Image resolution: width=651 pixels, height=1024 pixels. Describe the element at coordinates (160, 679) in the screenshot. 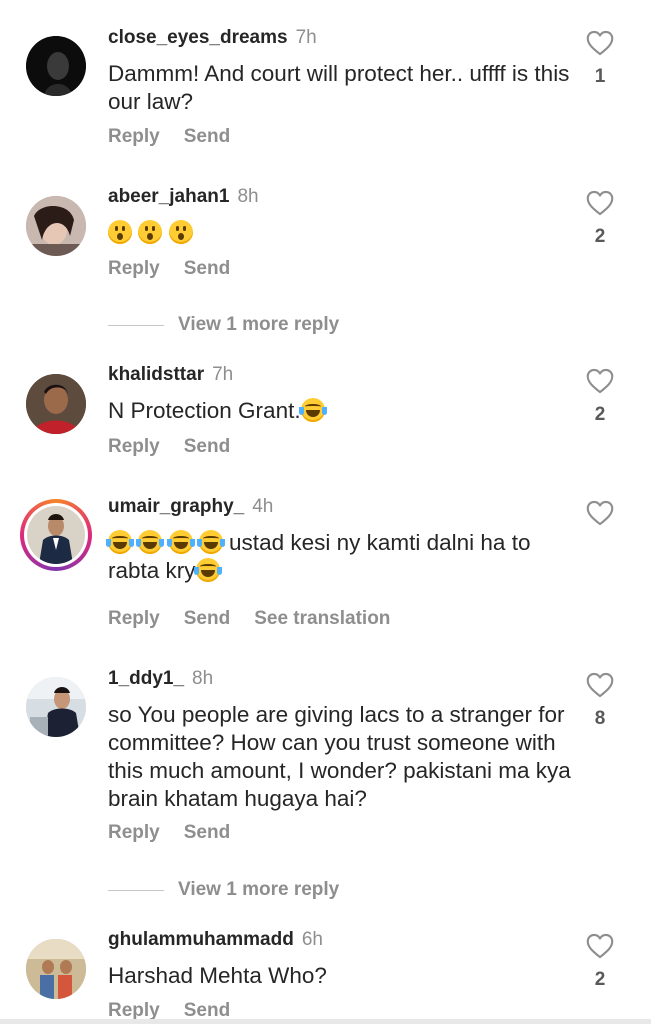

I see `comment-username: 1_ddy1_ 8h` at that location.